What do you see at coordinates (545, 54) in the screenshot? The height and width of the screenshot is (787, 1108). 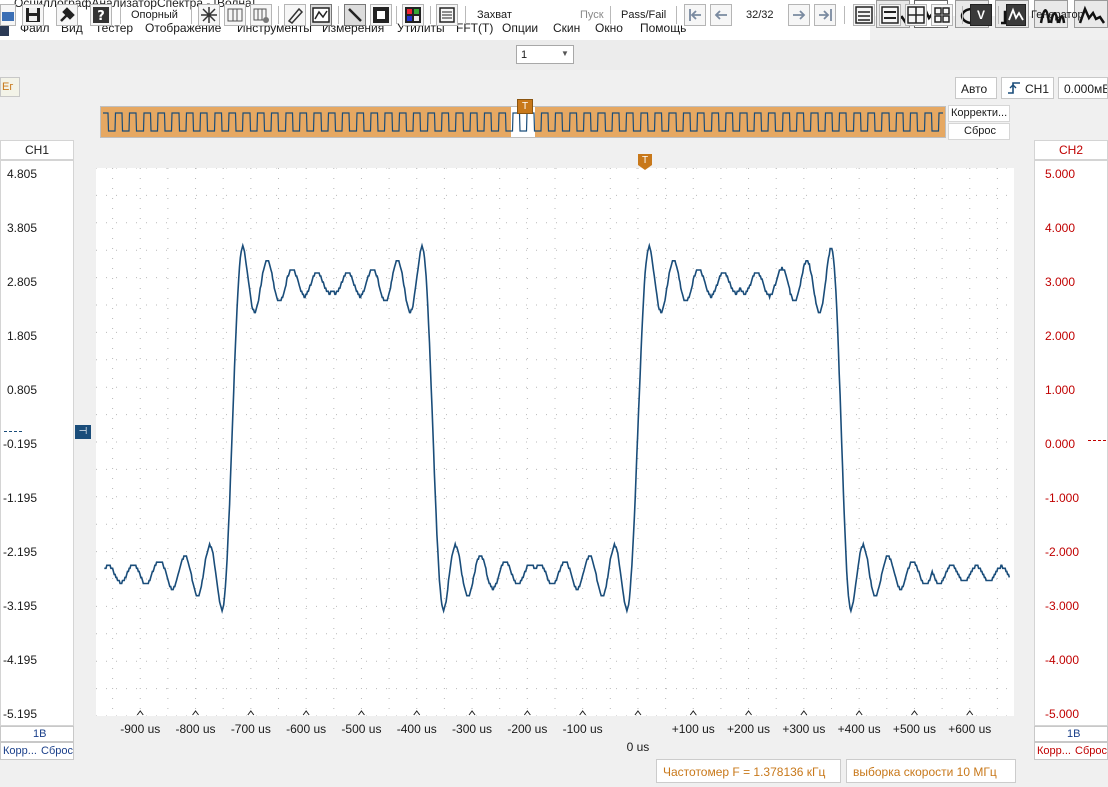 I see `capture-count-select: 1 ▼` at bounding box center [545, 54].